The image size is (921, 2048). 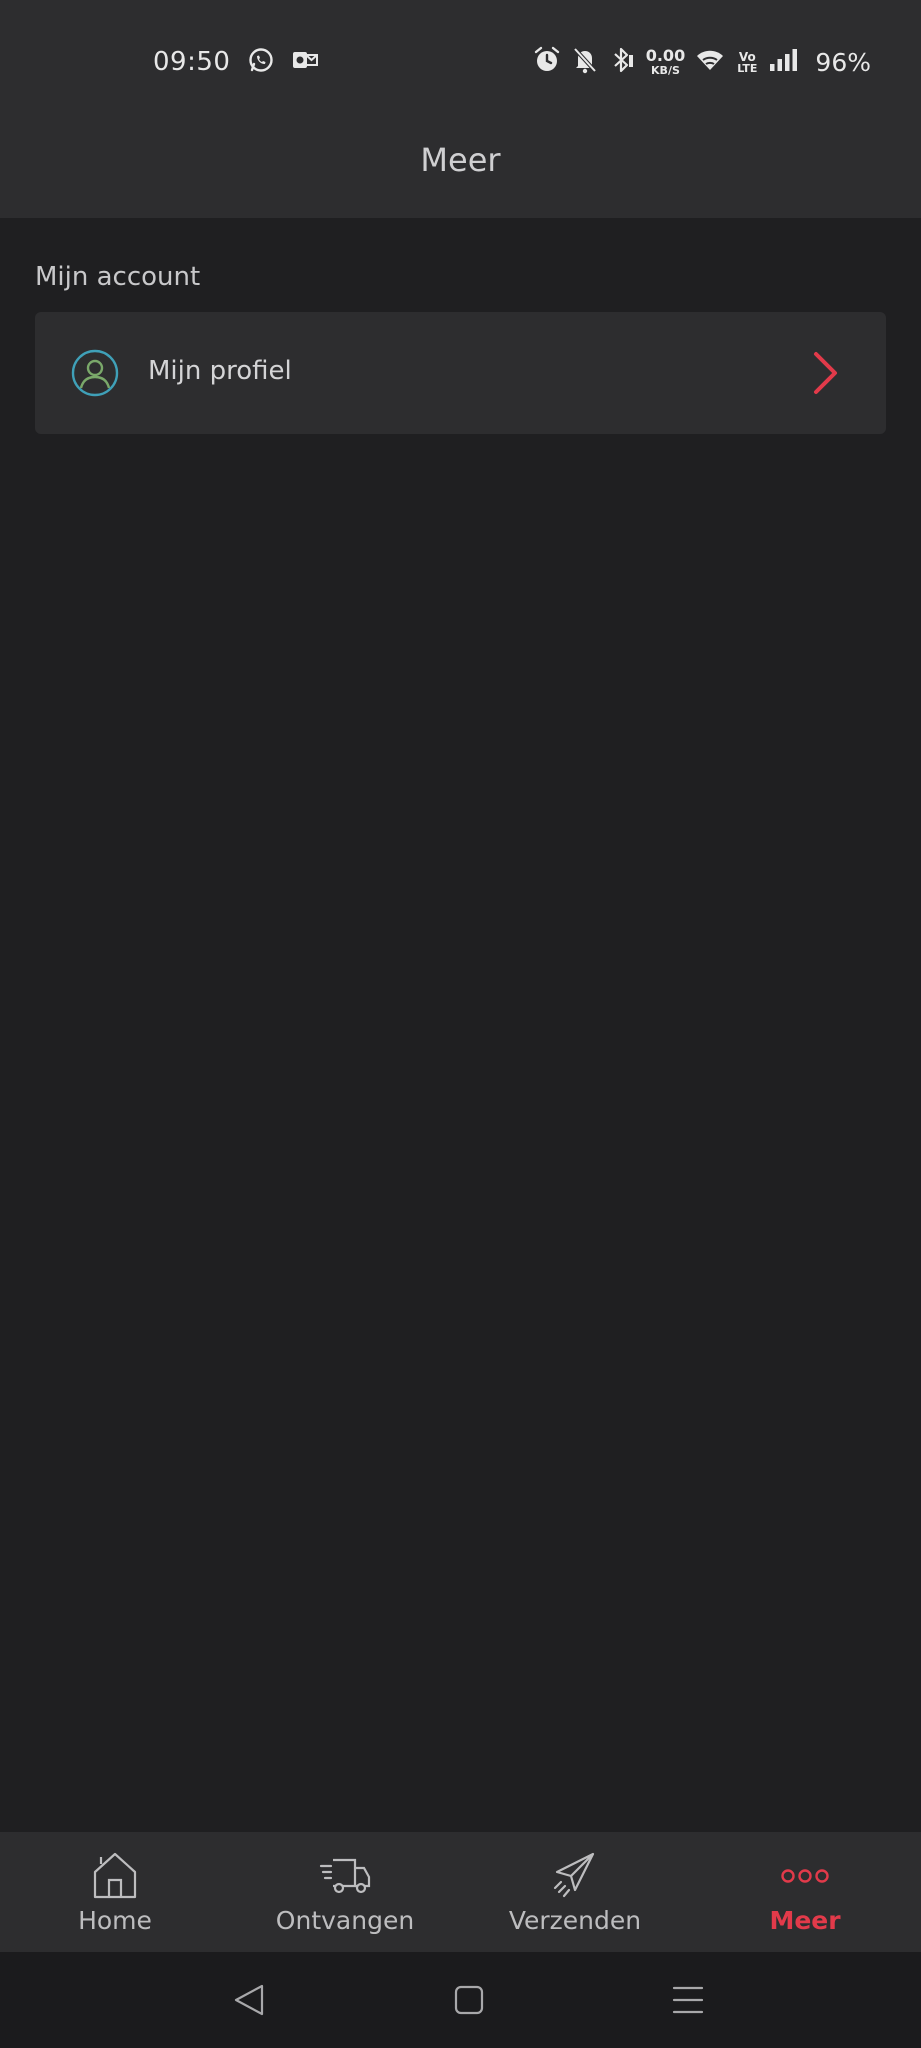 I want to click on wifi-icon, so click(x=710, y=62).